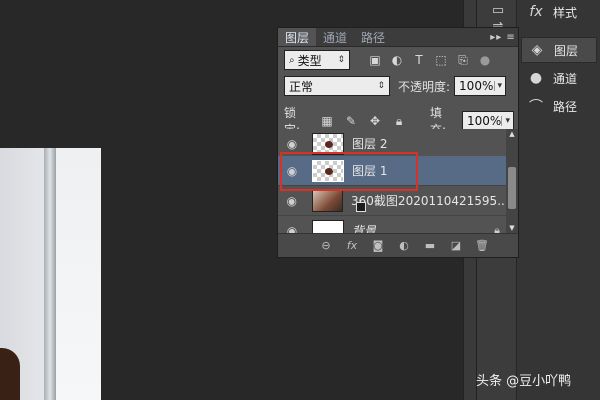 This screenshot has height=400, width=600. I want to click on highlight-annotation, so click(349, 171).